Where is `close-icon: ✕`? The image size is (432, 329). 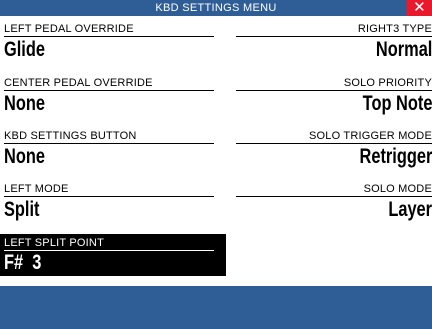
close-icon: ✕ is located at coordinates (419, 8).